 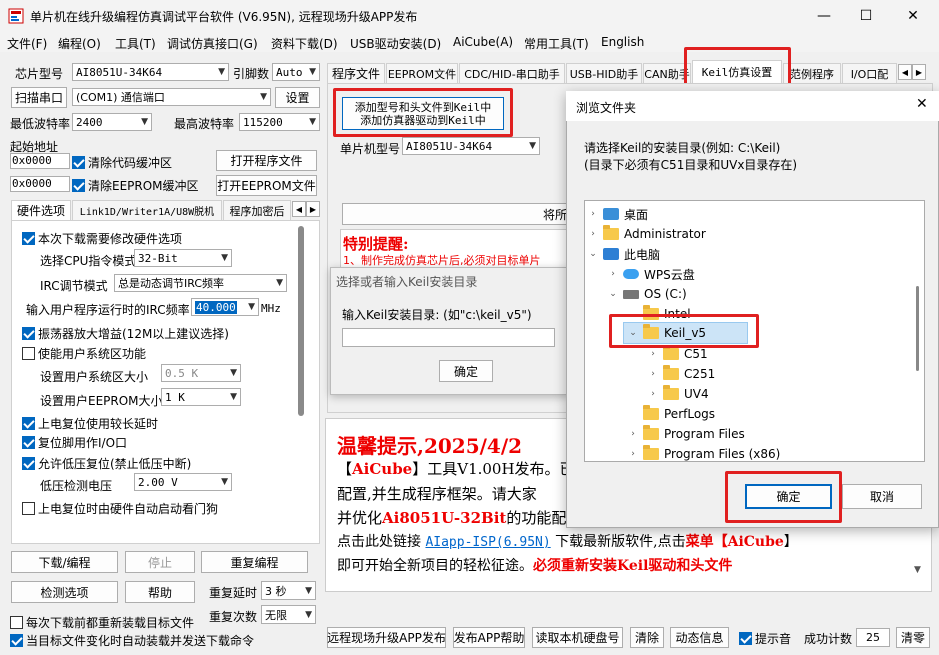 I want to click on tree-scrollbar, so click(x=917, y=328).